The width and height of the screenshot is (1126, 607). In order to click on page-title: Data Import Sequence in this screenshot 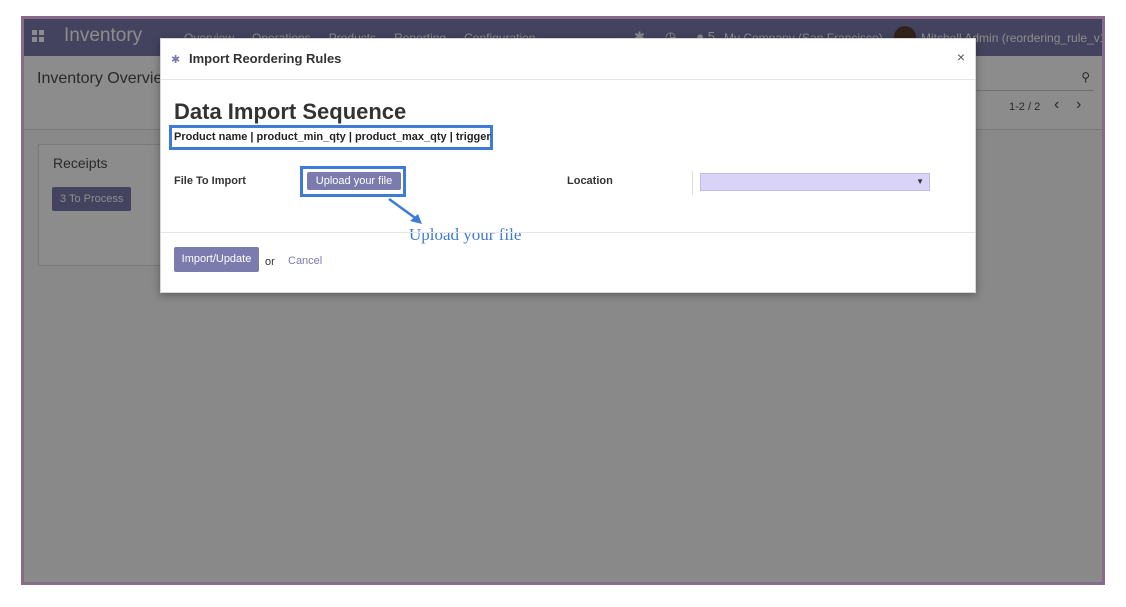, I will do `click(290, 111)`.